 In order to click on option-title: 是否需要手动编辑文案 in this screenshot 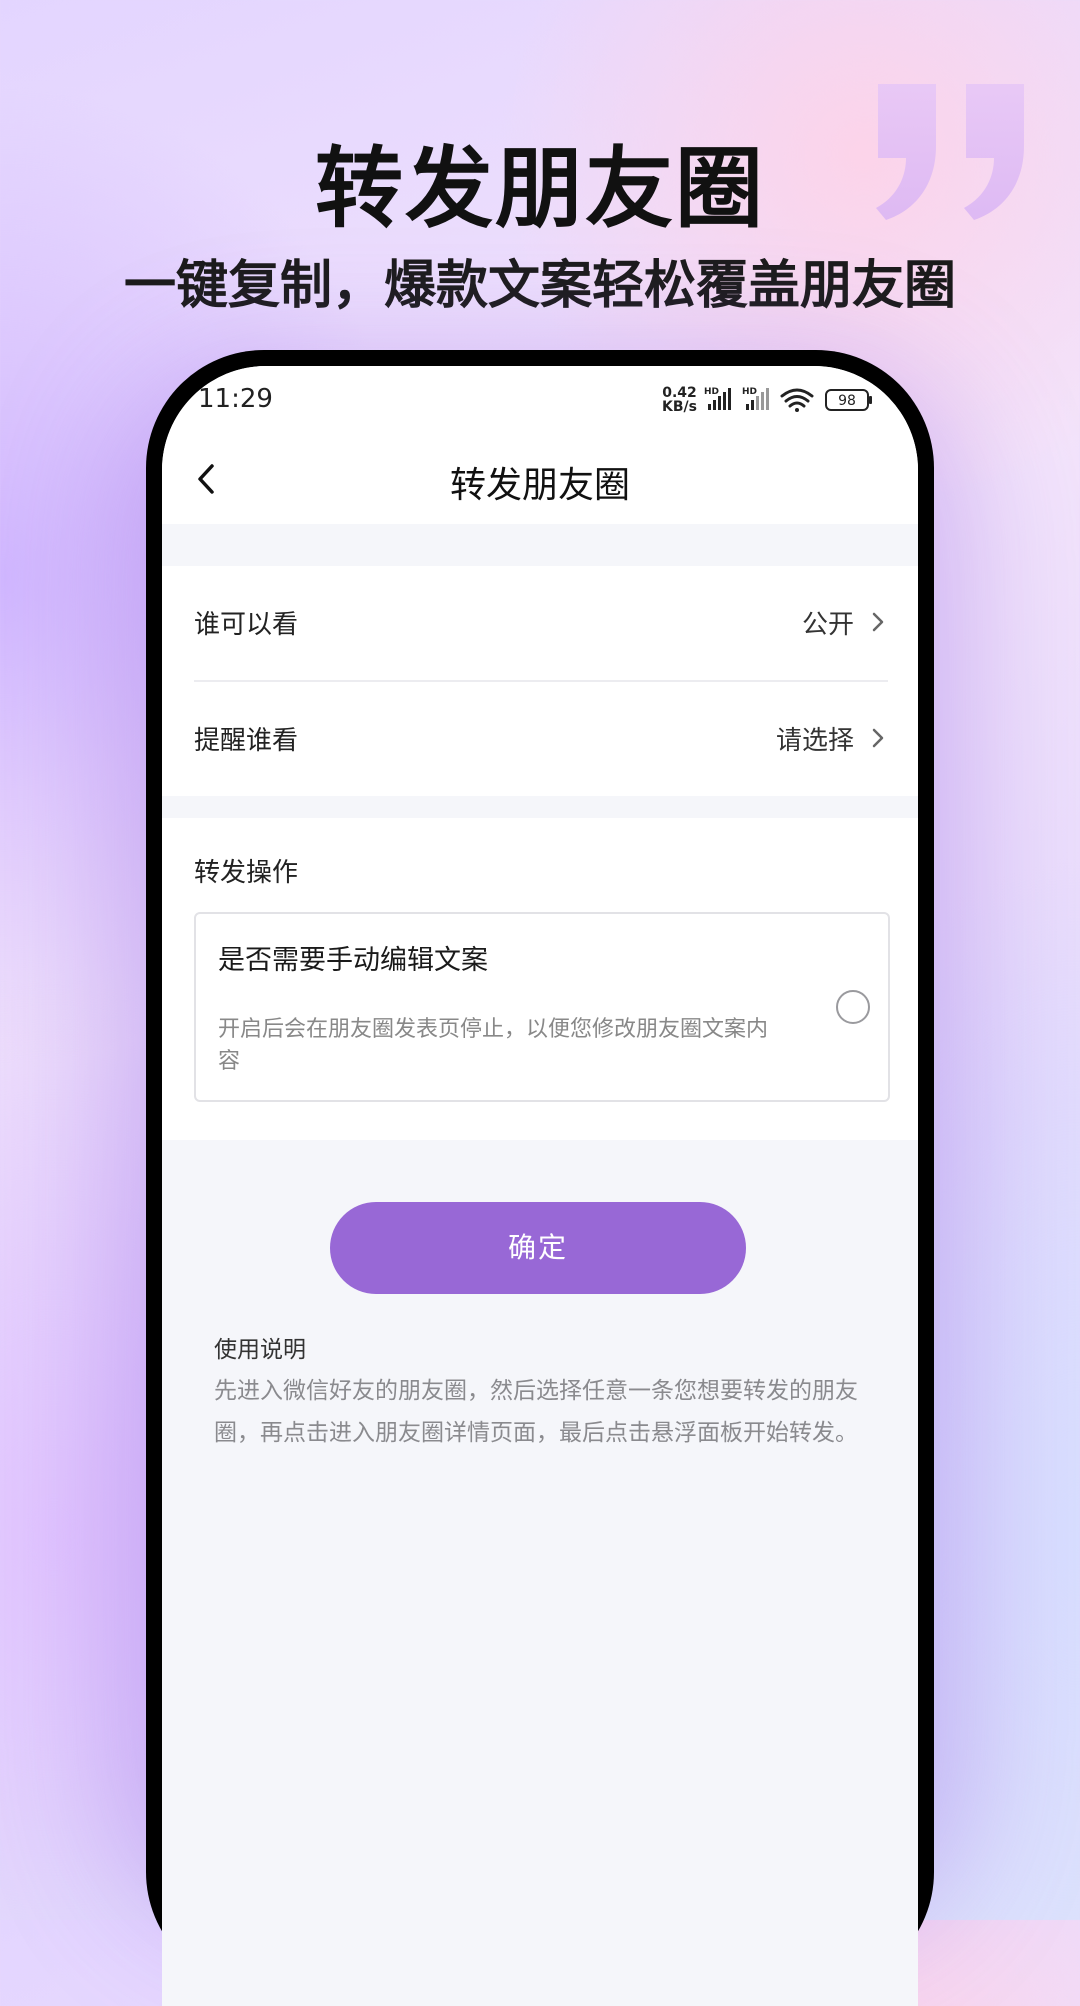, I will do `click(353, 960)`.